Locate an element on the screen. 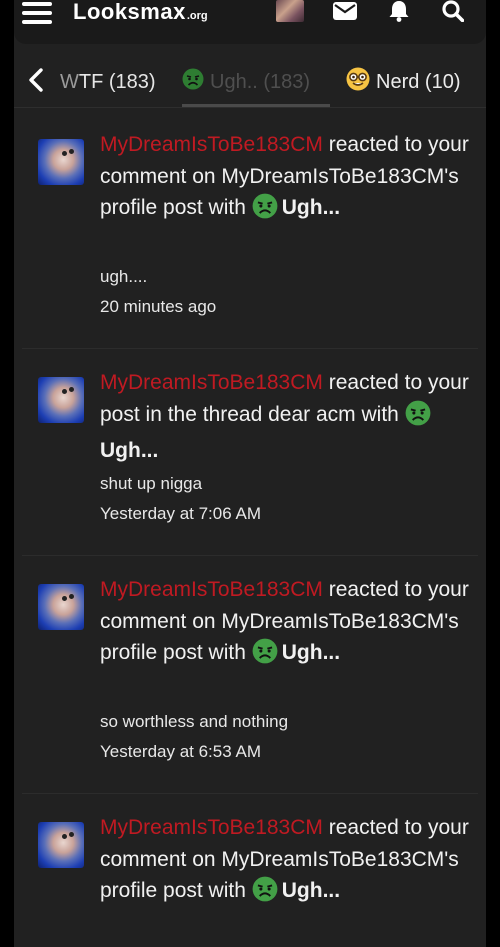 The width and height of the screenshot is (500, 947). alert-timestamp: 20 minutes ago is located at coordinates (158, 306).